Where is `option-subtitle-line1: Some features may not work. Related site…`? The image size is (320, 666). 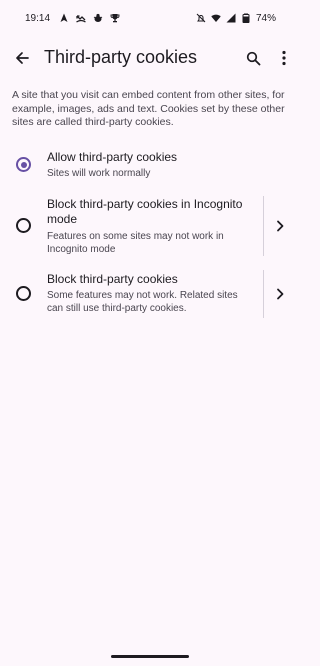
option-subtitle-line1: Some features may not work. Related site… is located at coordinates (142, 295).